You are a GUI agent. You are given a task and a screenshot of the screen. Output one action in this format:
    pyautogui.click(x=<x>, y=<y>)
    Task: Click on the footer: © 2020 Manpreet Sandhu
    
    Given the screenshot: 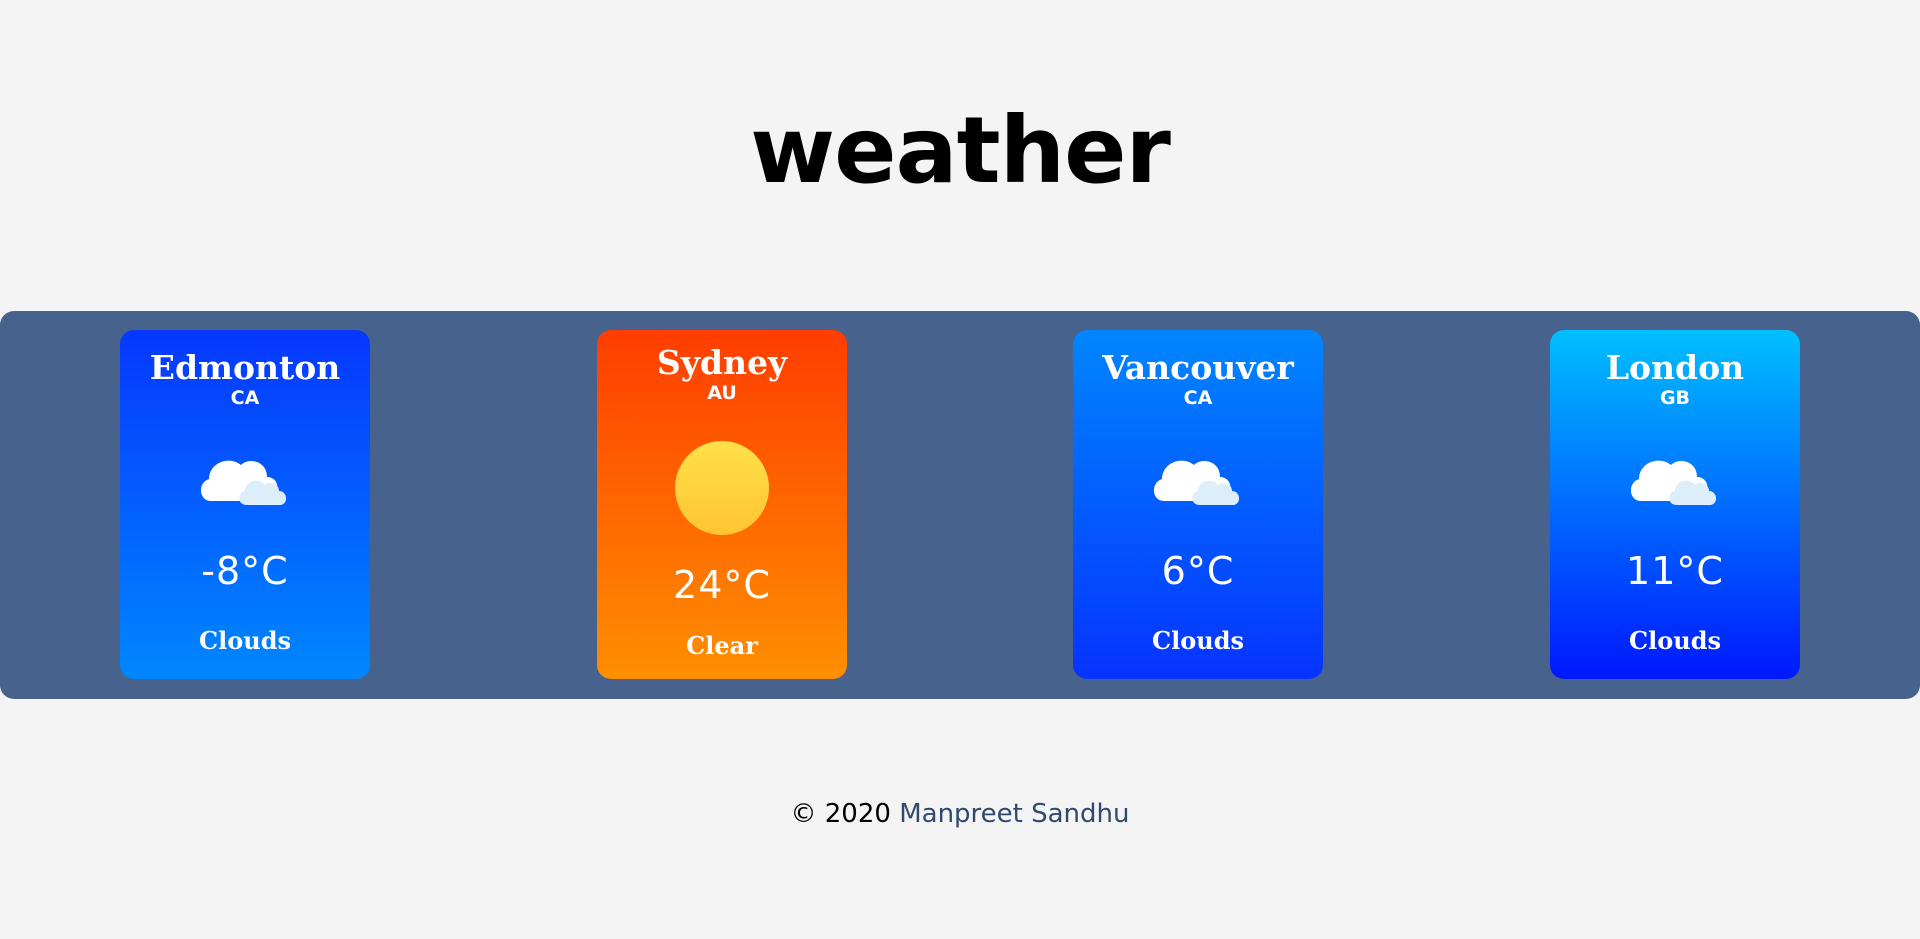 What is the action you would take?
    pyautogui.click(x=960, y=814)
    